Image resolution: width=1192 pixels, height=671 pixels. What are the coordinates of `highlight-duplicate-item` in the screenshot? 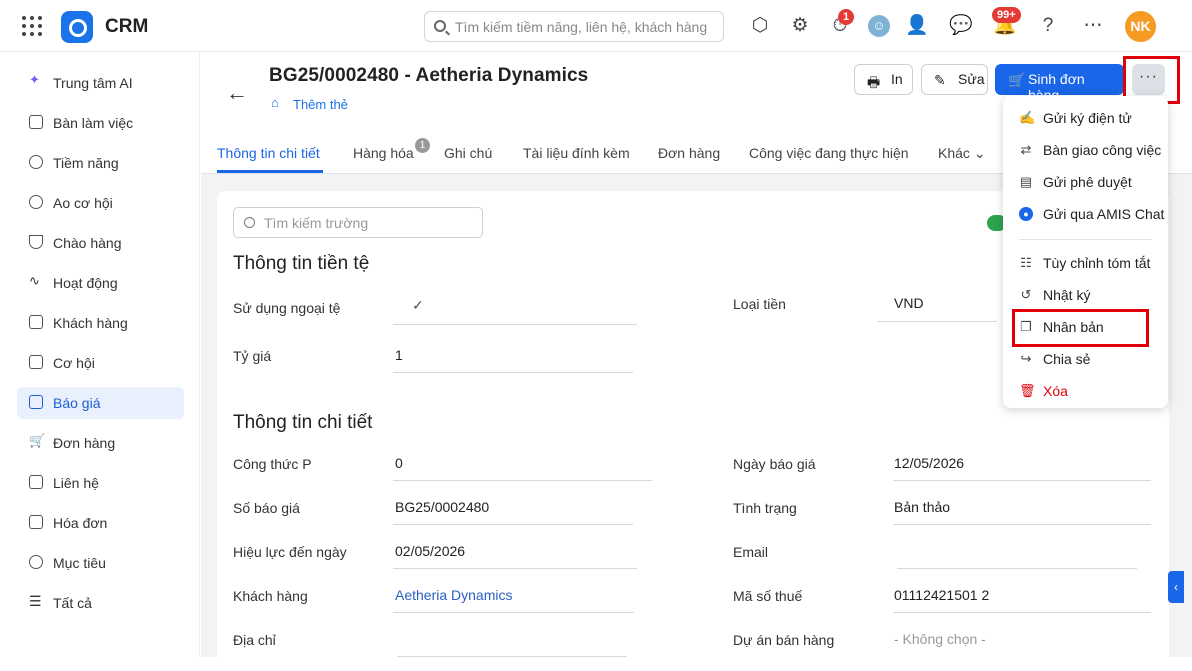 It's located at (1080, 328).